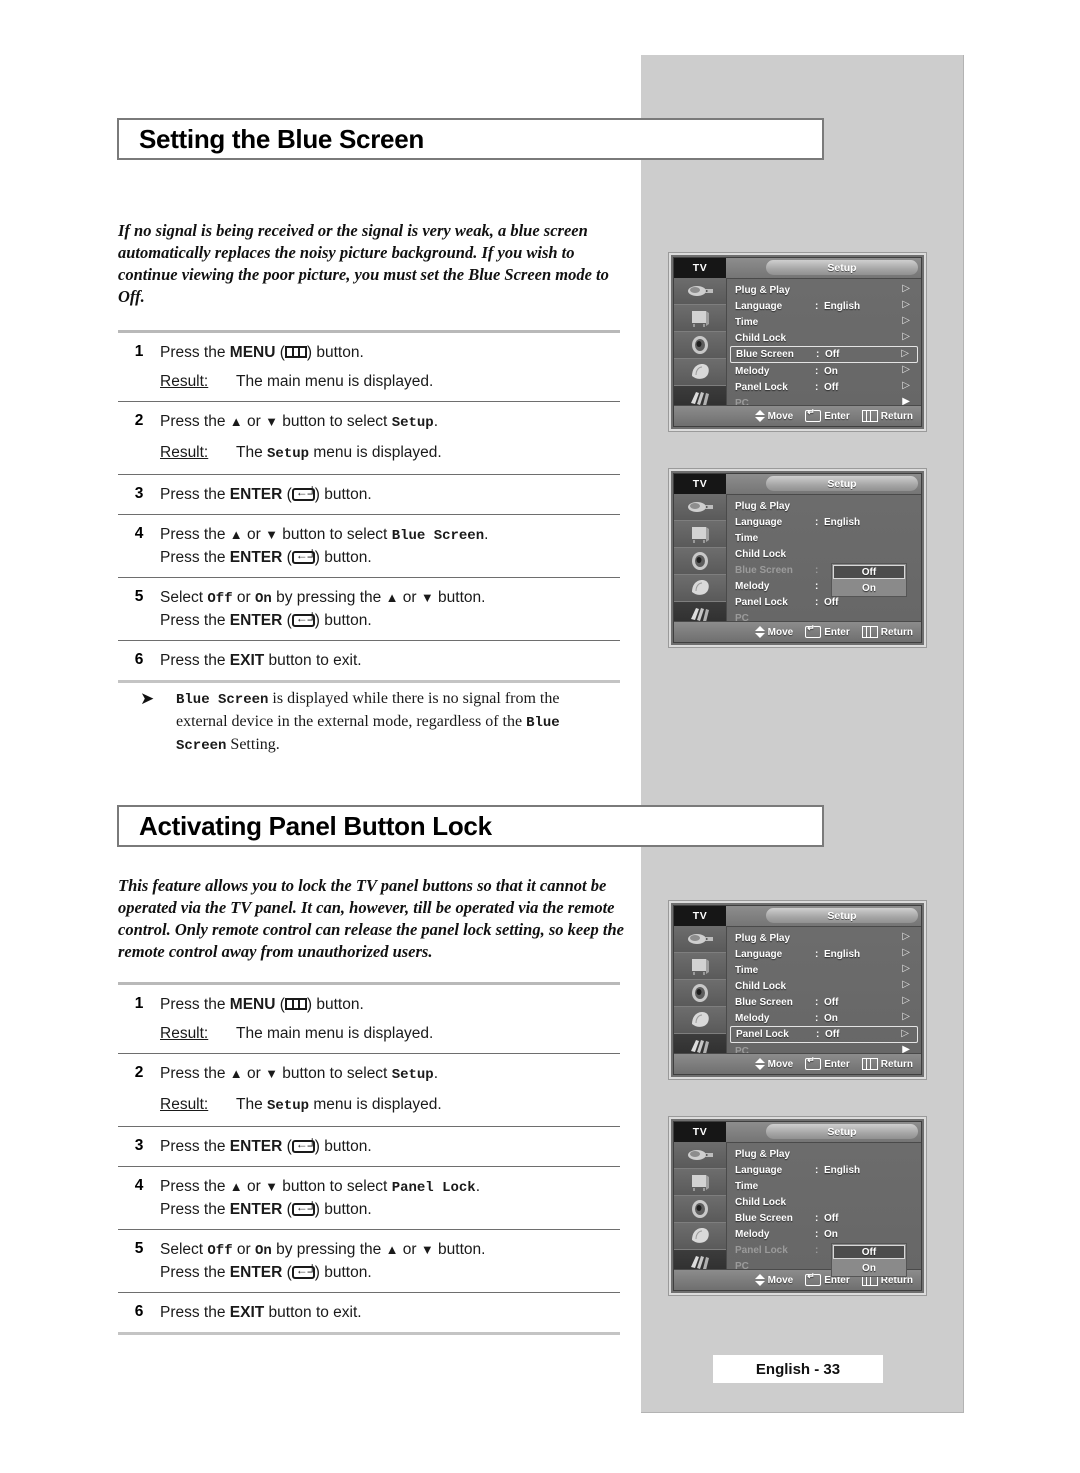  What do you see at coordinates (797, 415) in the screenshot?
I see `osd-hint-bar: Move Enter Return` at bounding box center [797, 415].